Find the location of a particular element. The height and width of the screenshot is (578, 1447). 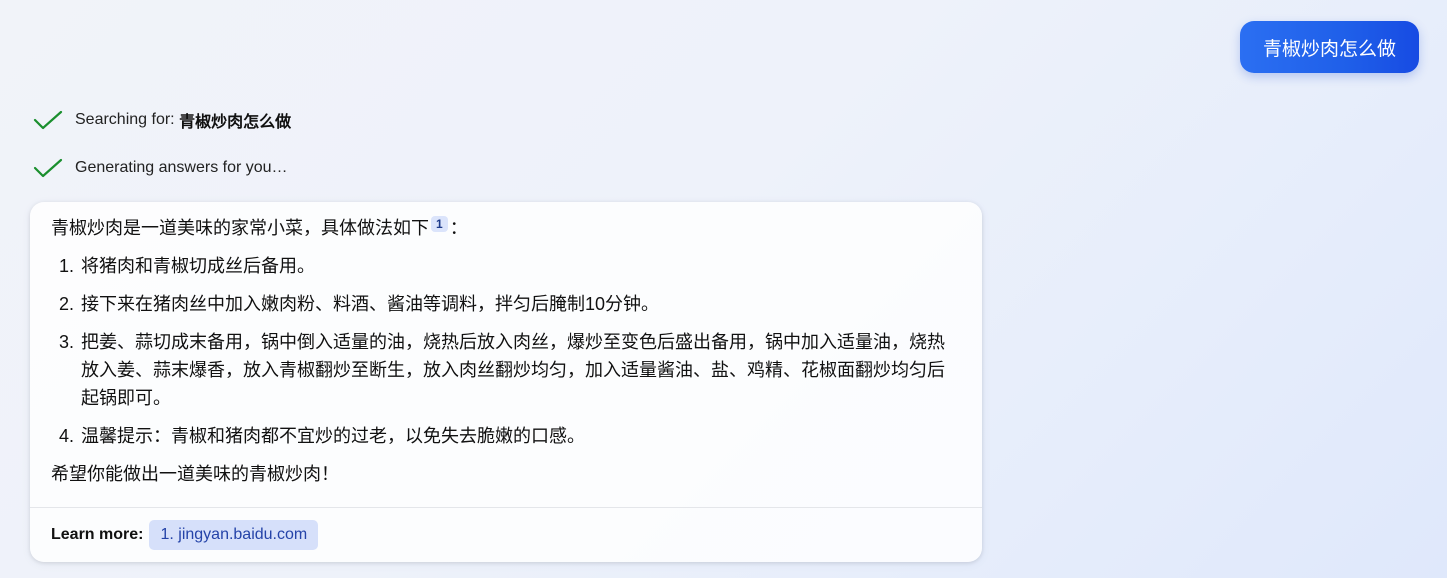

list-item: 4. 温馨提示：青椒和猪肉都不宜炒的过老，以免失去脆嫩的口感。 is located at coordinates (505, 436).